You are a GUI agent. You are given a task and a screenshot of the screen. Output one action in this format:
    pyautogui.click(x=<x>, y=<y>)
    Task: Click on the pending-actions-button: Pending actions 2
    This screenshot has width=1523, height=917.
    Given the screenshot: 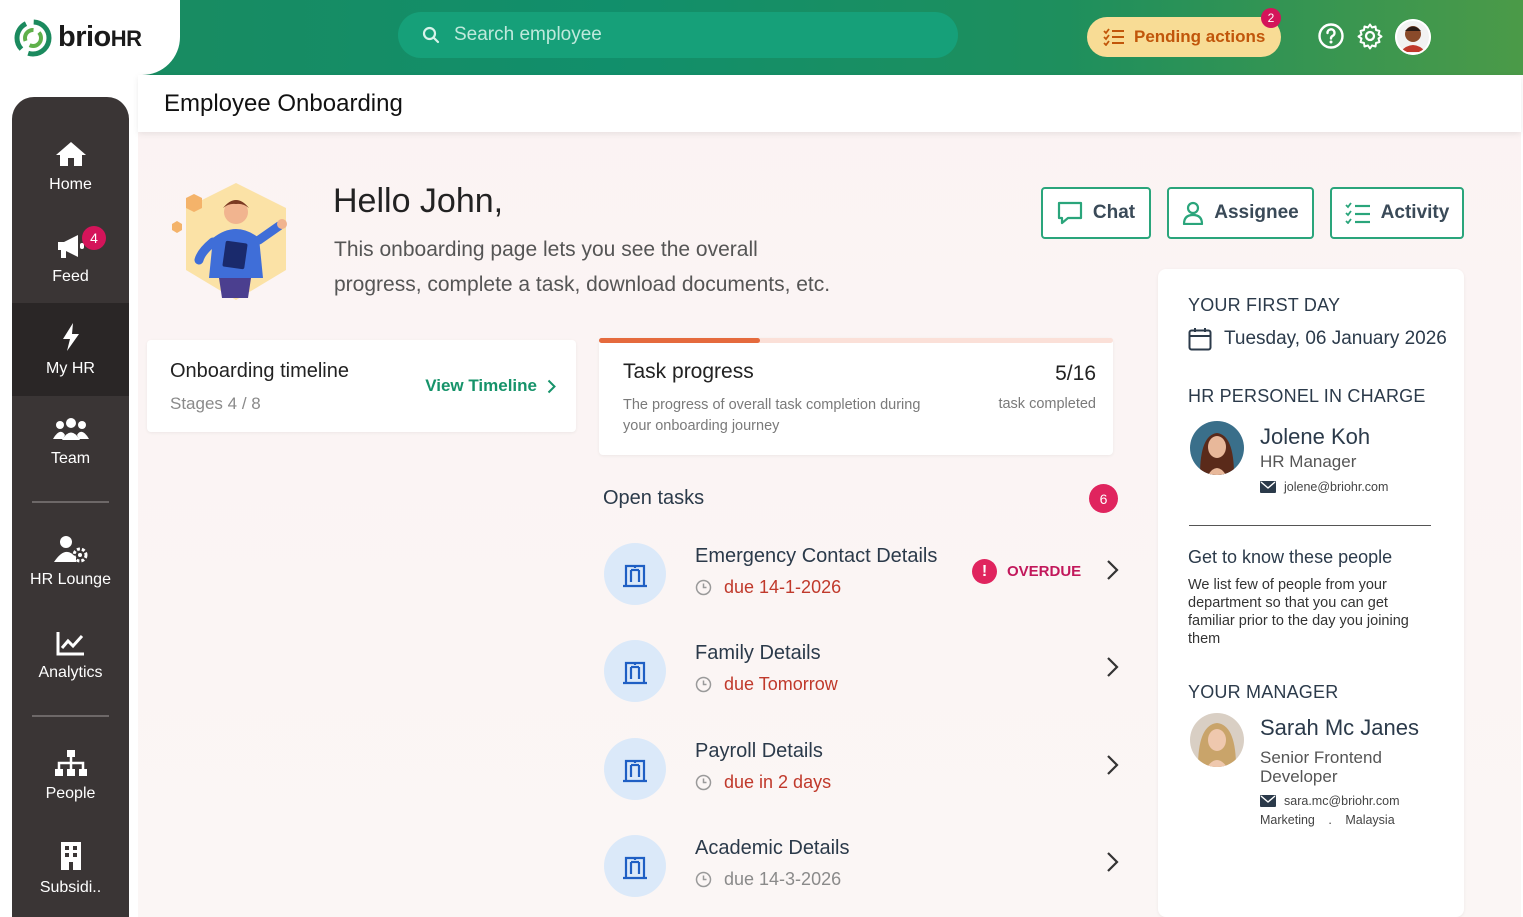 What is the action you would take?
    pyautogui.click(x=1184, y=32)
    